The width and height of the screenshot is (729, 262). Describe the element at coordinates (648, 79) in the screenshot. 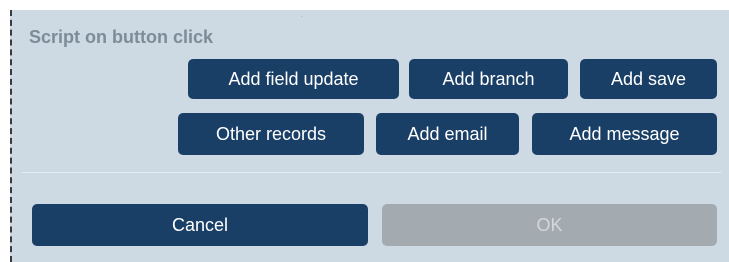

I see `add-save-button: Add save` at that location.